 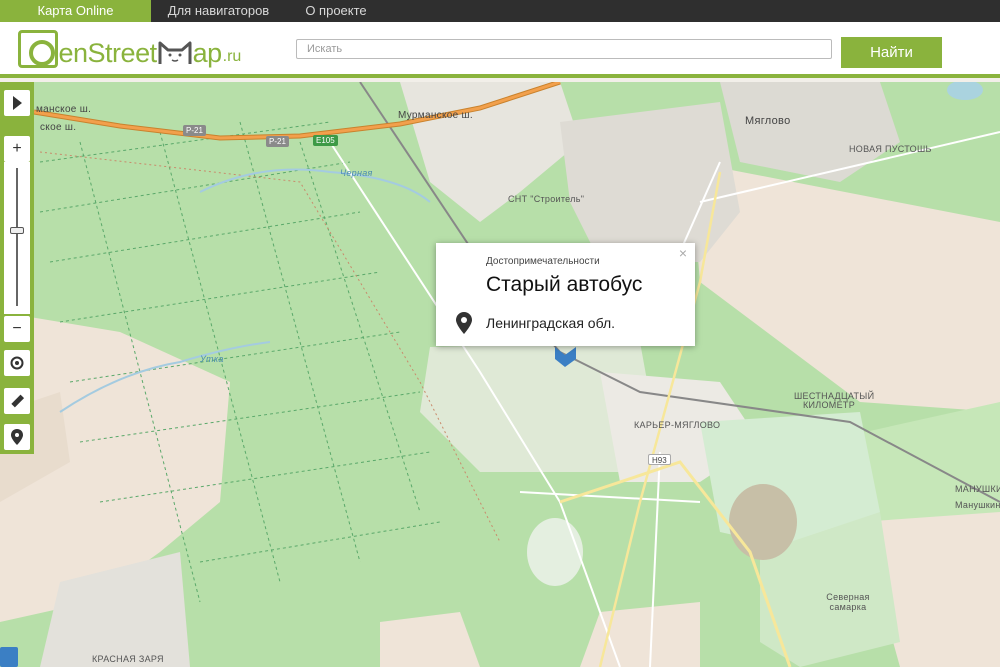 What do you see at coordinates (891, 52) in the screenshot?
I see `search-button: Найти` at bounding box center [891, 52].